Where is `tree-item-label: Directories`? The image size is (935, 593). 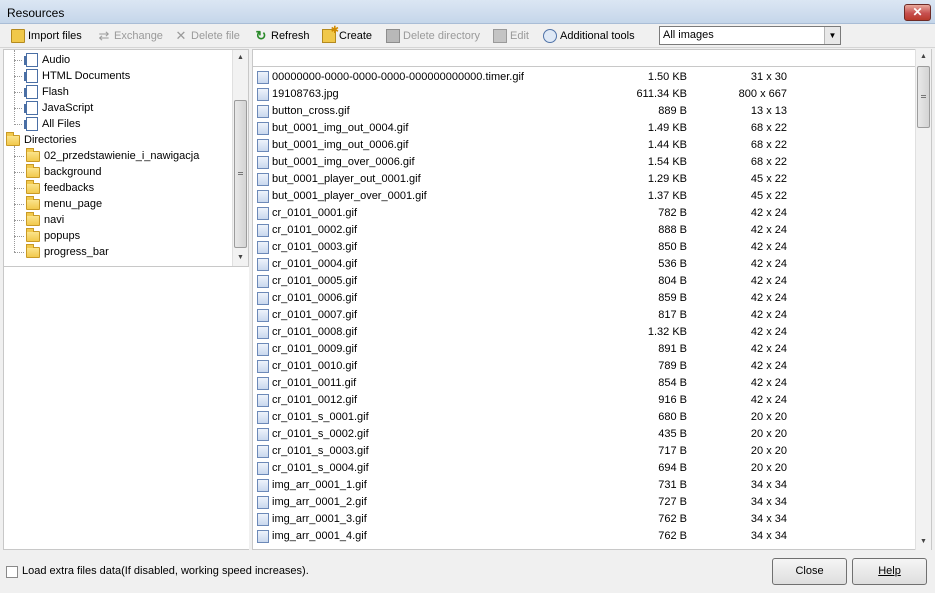
tree-item-label: Directories is located at coordinates (50, 140).